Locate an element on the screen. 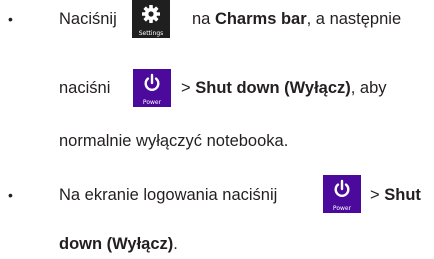  shut-down-term: Shut down (Wyłącz) is located at coordinates (273, 88).